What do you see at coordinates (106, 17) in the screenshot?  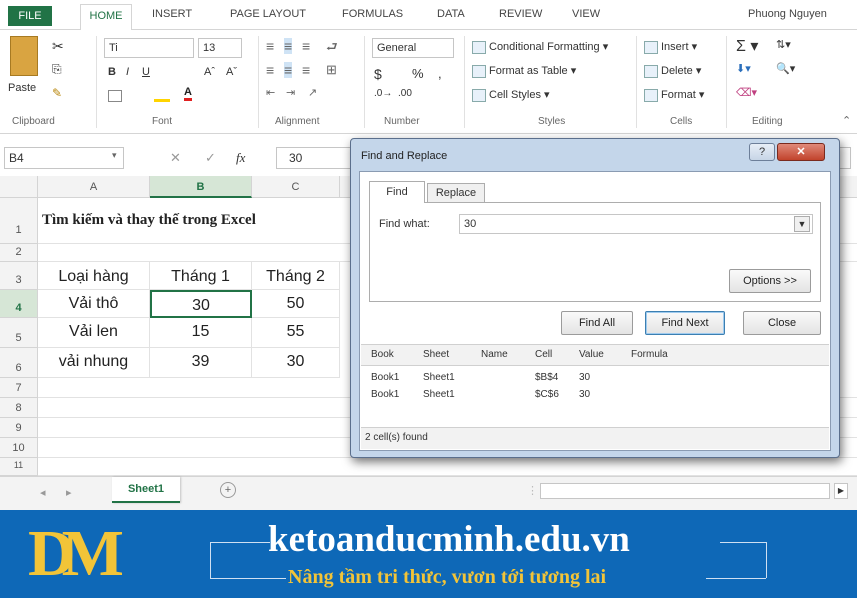 I see `tab-home: HOME` at bounding box center [106, 17].